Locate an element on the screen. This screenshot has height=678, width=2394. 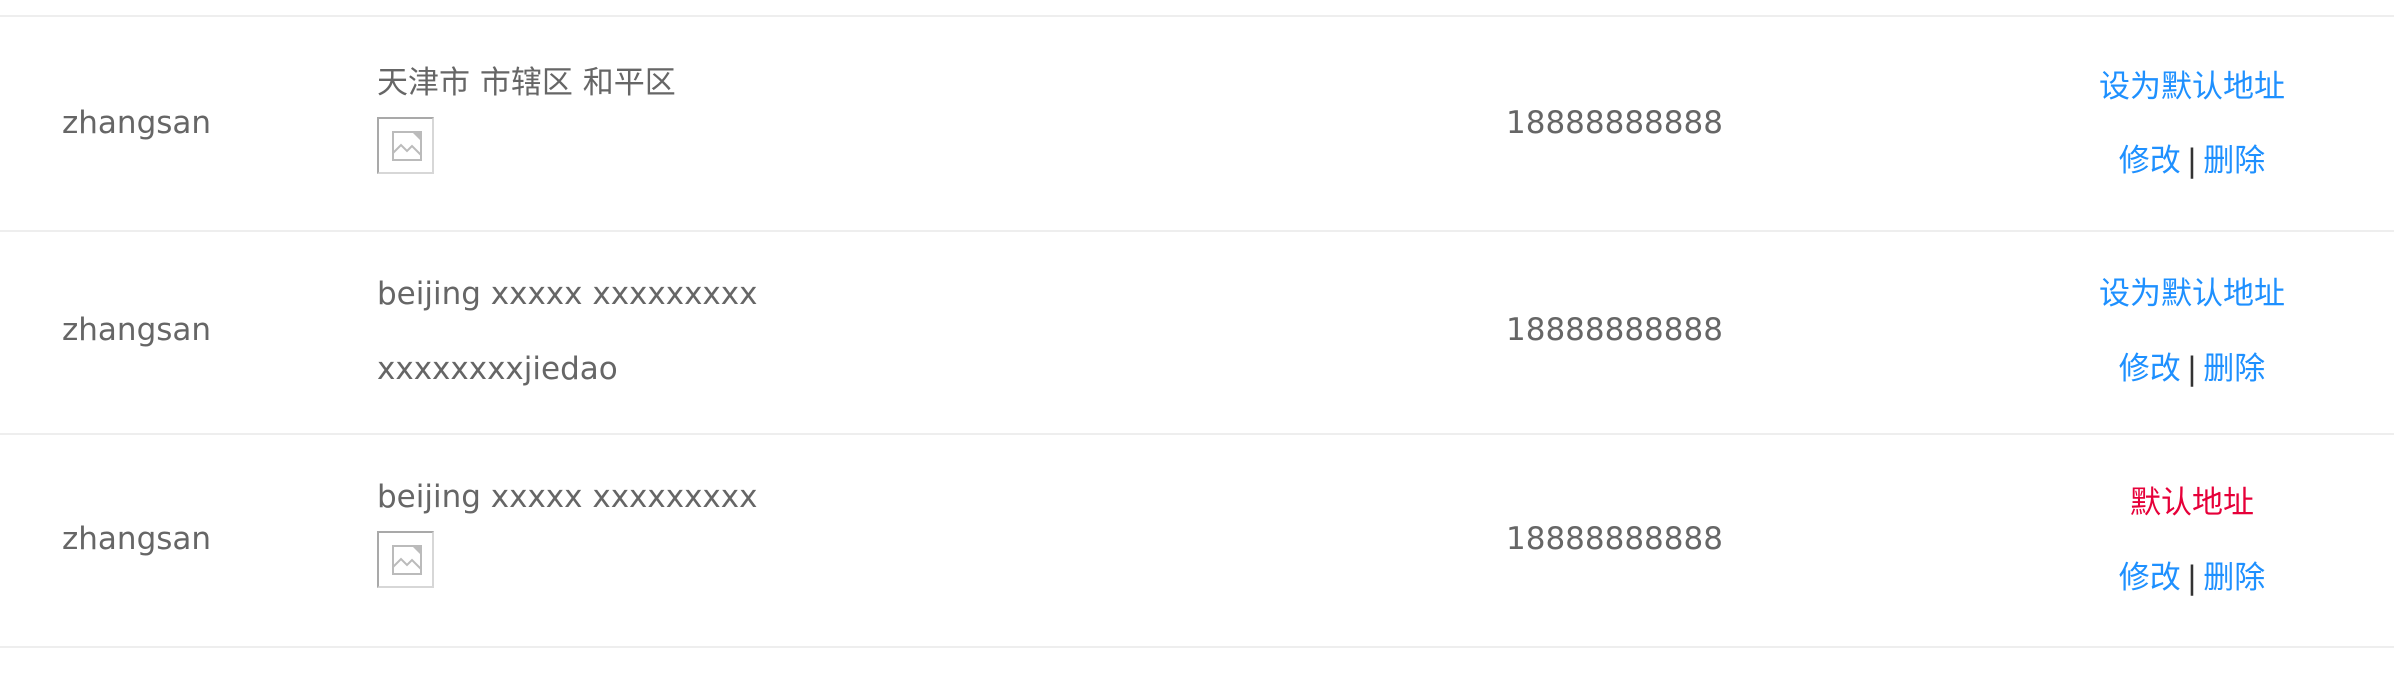
default-address-badge: 默认地址 is located at coordinates (2192, 503).